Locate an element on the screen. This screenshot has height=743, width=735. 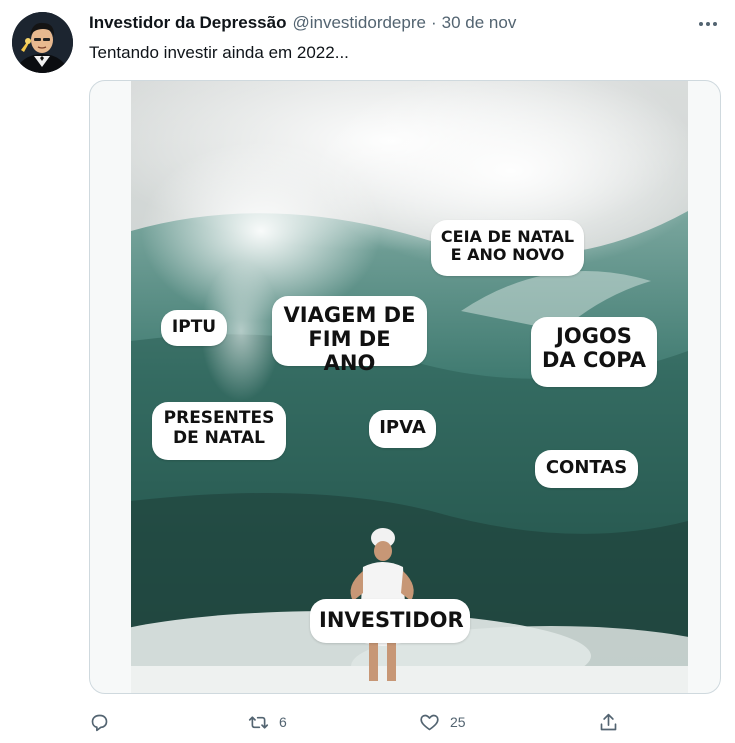
label-contas: CONTAS is located at coordinates (586, 469).